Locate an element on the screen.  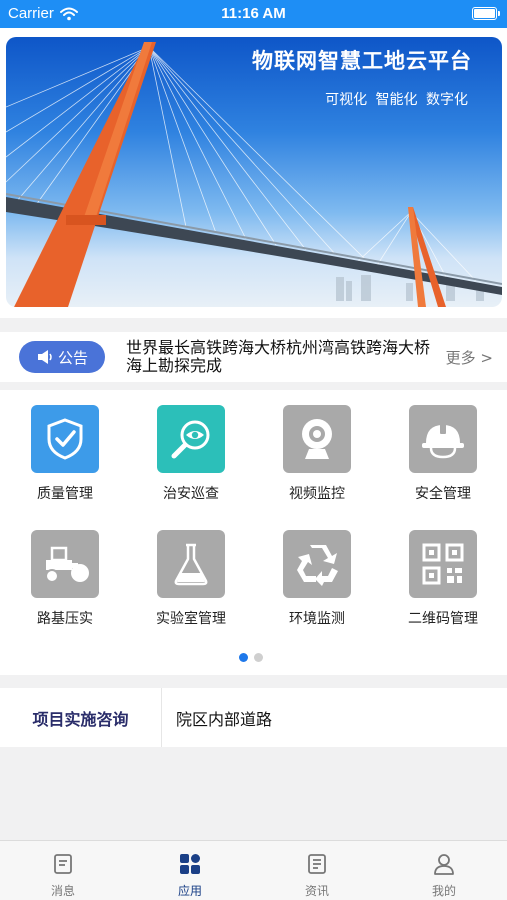
qr-code-icon is located at coordinates (443, 564).